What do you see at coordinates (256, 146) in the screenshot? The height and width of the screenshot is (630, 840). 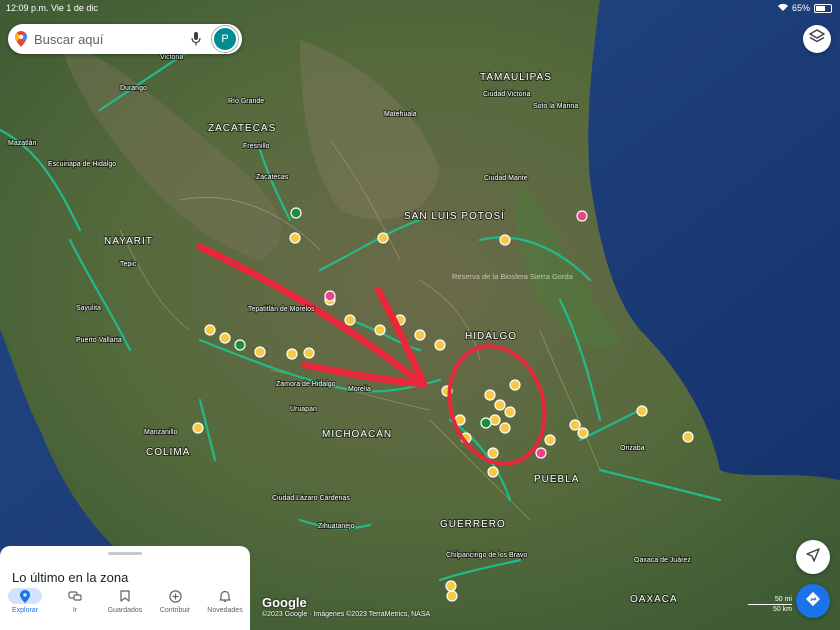 I see `city-label: Fresnillo` at bounding box center [256, 146].